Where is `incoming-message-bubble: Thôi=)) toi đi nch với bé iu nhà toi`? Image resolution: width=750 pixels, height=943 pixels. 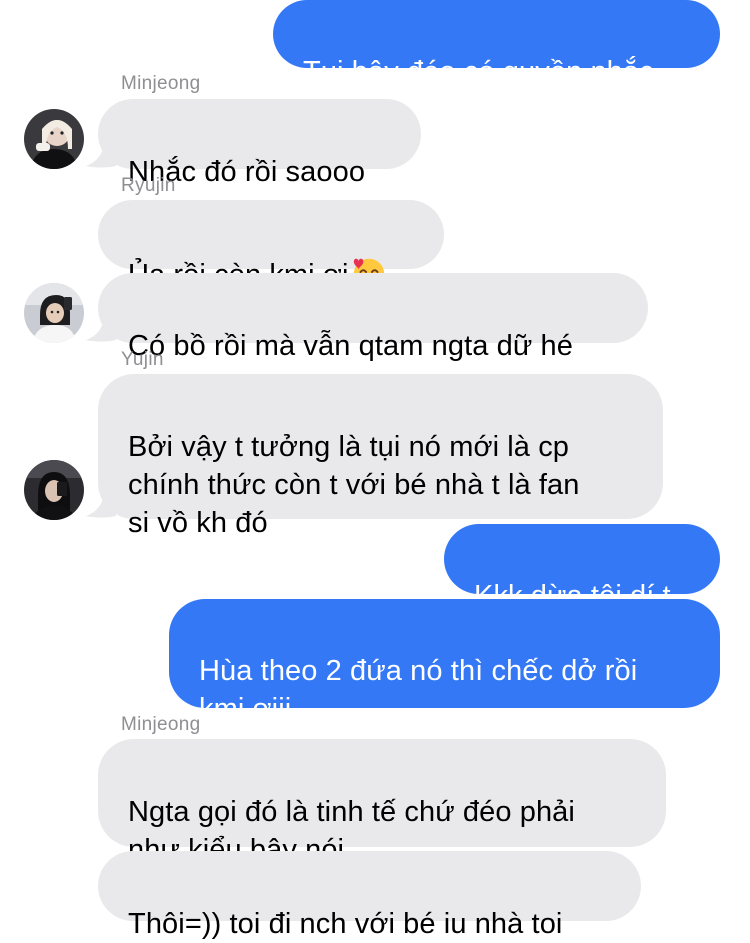 incoming-message-bubble: Thôi=)) toi đi nch với bé iu nhà toi is located at coordinates (369, 895).